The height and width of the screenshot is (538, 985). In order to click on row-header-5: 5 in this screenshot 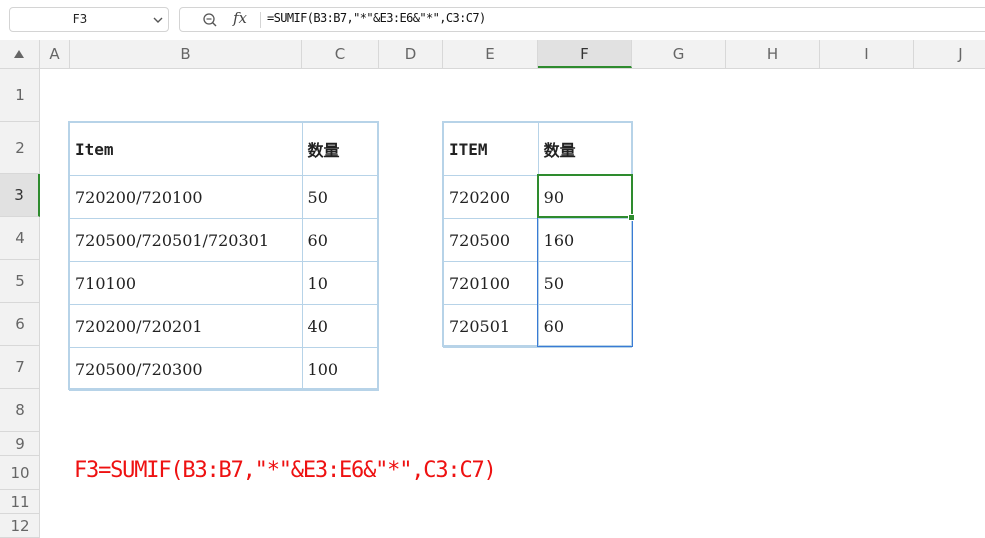, I will do `click(20, 281)`.